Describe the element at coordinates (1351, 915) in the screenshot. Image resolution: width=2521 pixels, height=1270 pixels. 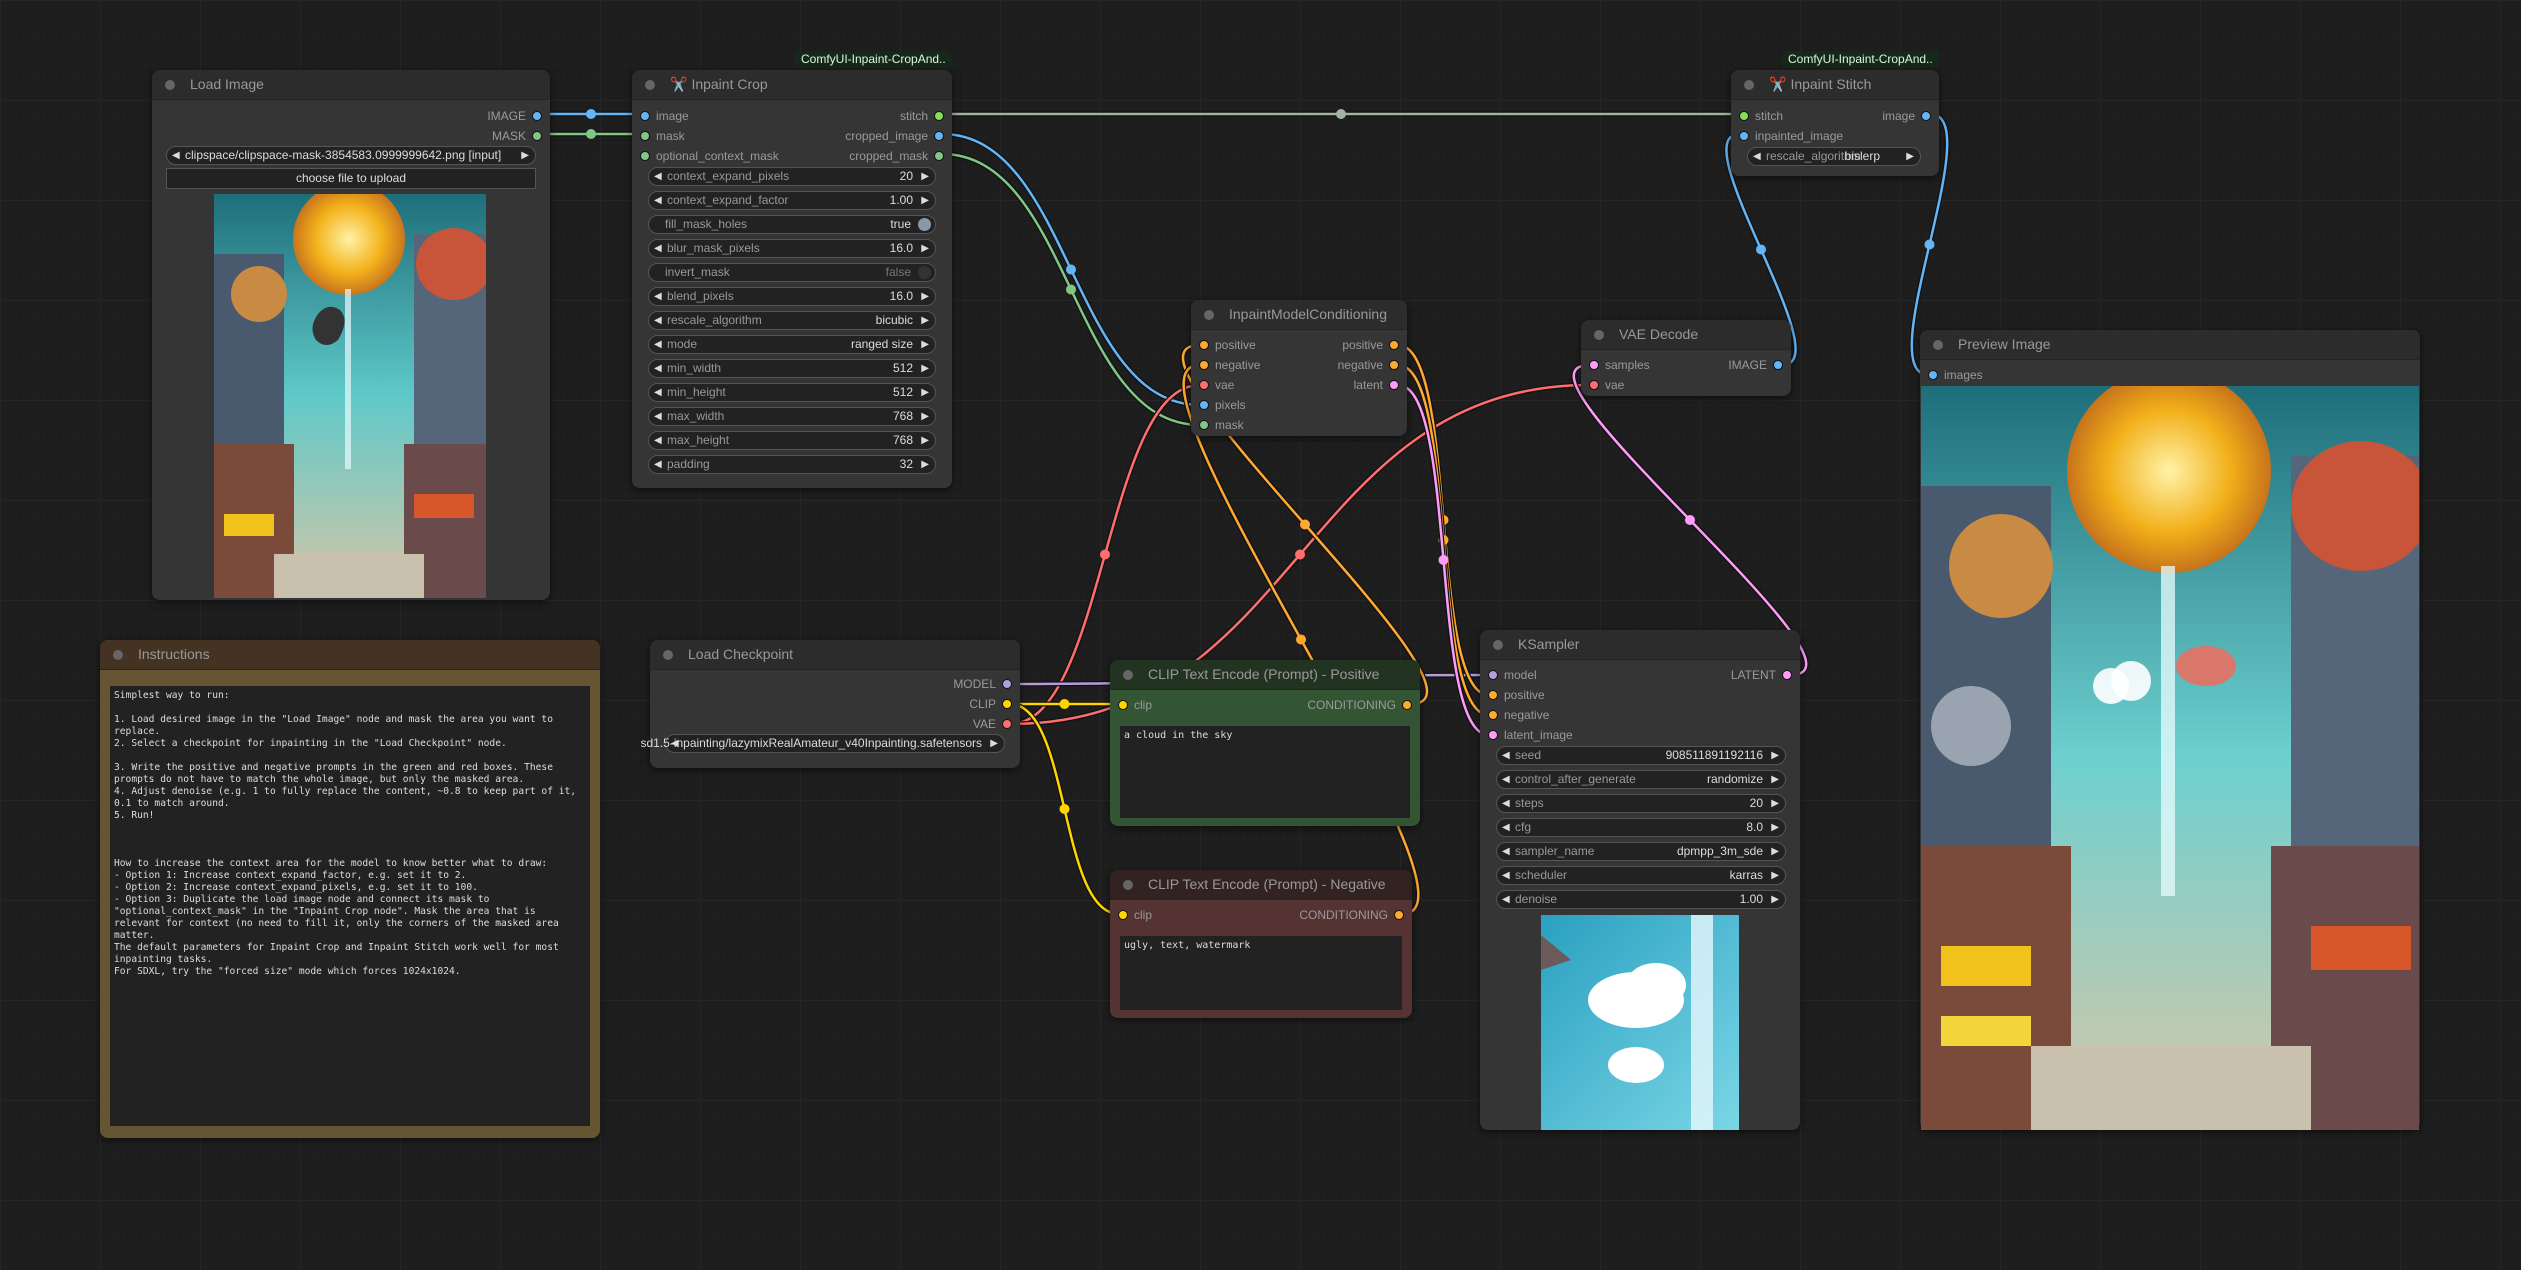
I see `output-slot-conditioning: CONDITIONING` at that location.